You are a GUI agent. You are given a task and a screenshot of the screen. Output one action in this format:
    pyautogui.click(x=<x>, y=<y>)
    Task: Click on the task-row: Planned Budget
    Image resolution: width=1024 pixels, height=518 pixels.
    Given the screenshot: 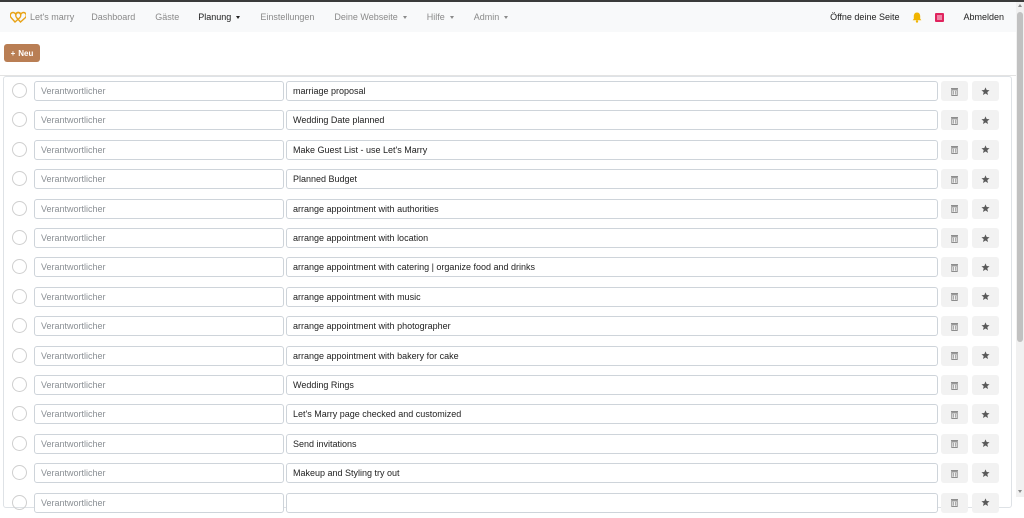 What is the action you would take?
    pyautogui.click(x=507, y=179)
    